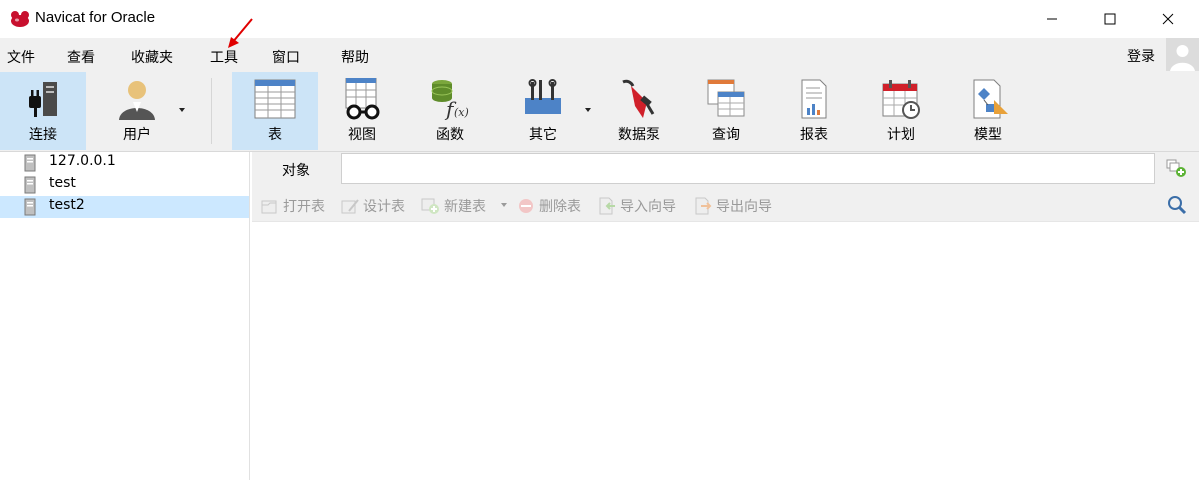 The width and height of the screenshot is (1199, 480). Describe the element at coordinates (95, 17) in the screenshot. I see `window-title: Navicat for Oracle` at that location.